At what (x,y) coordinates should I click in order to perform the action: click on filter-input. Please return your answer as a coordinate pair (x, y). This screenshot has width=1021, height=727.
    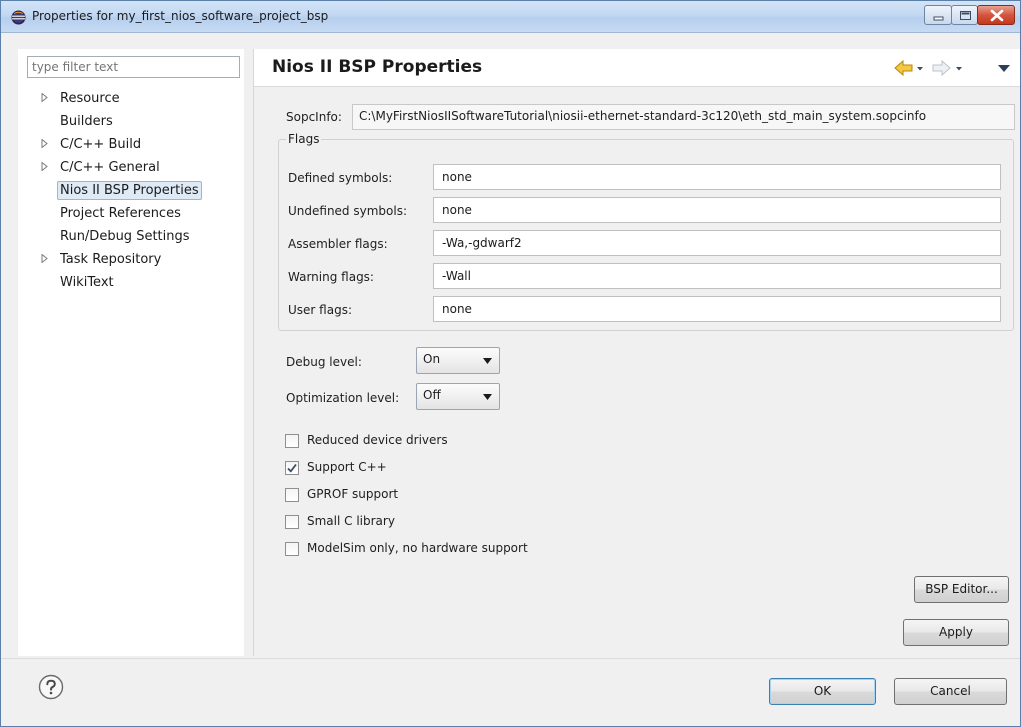
    Looking at the image, I should click on (133, 67).